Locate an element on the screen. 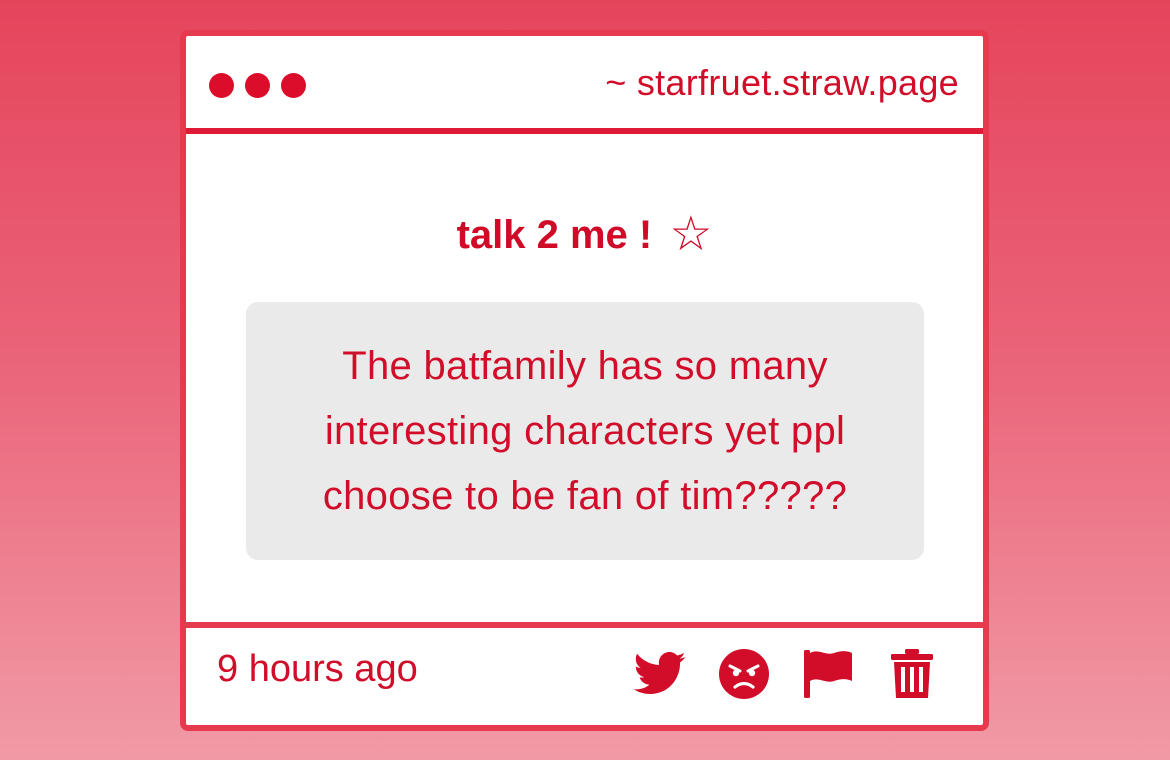 The height and width of the screenshot is (760, 1170). window-controls is located at coordinates (257, 85).